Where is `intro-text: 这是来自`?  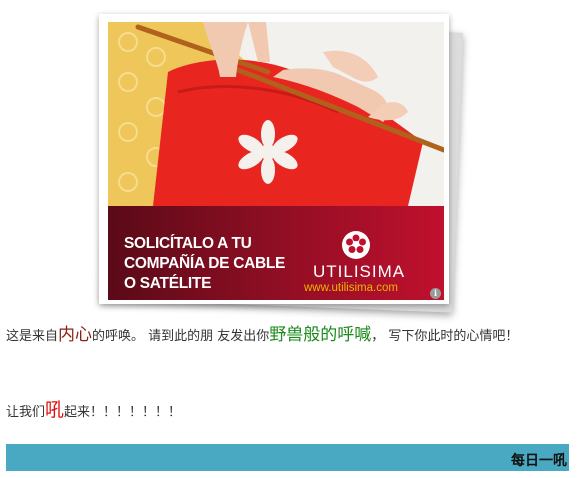 intro-text: 这是来自 is located at coordinates (32, 336).